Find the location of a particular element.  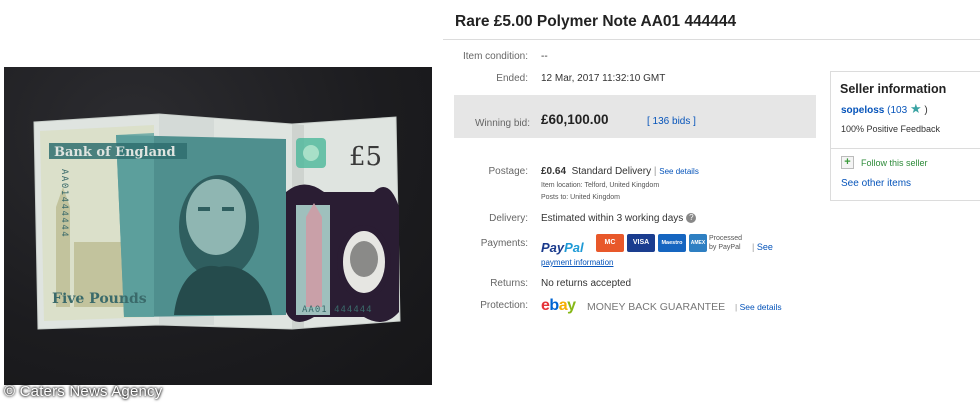

card-mastercard-text: MC is located at coordinates (610, 242).